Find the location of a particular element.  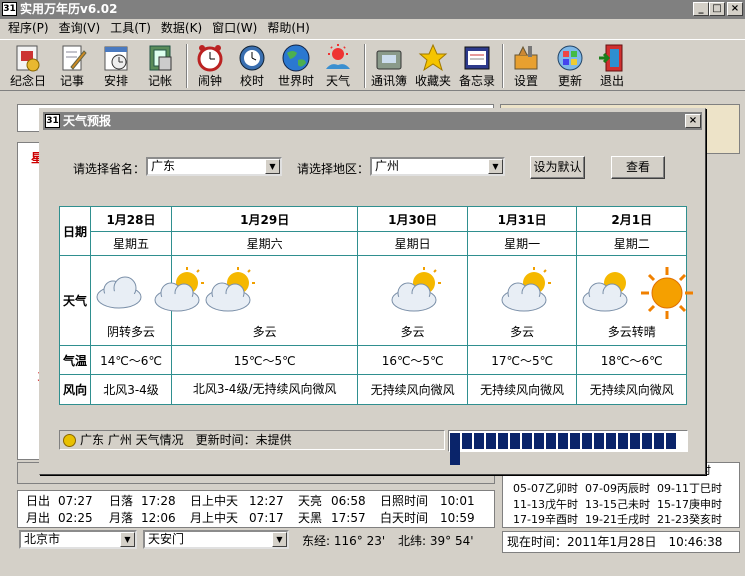

toolbar-ledger-button: 记帐 is located at coordinates (160, 66).